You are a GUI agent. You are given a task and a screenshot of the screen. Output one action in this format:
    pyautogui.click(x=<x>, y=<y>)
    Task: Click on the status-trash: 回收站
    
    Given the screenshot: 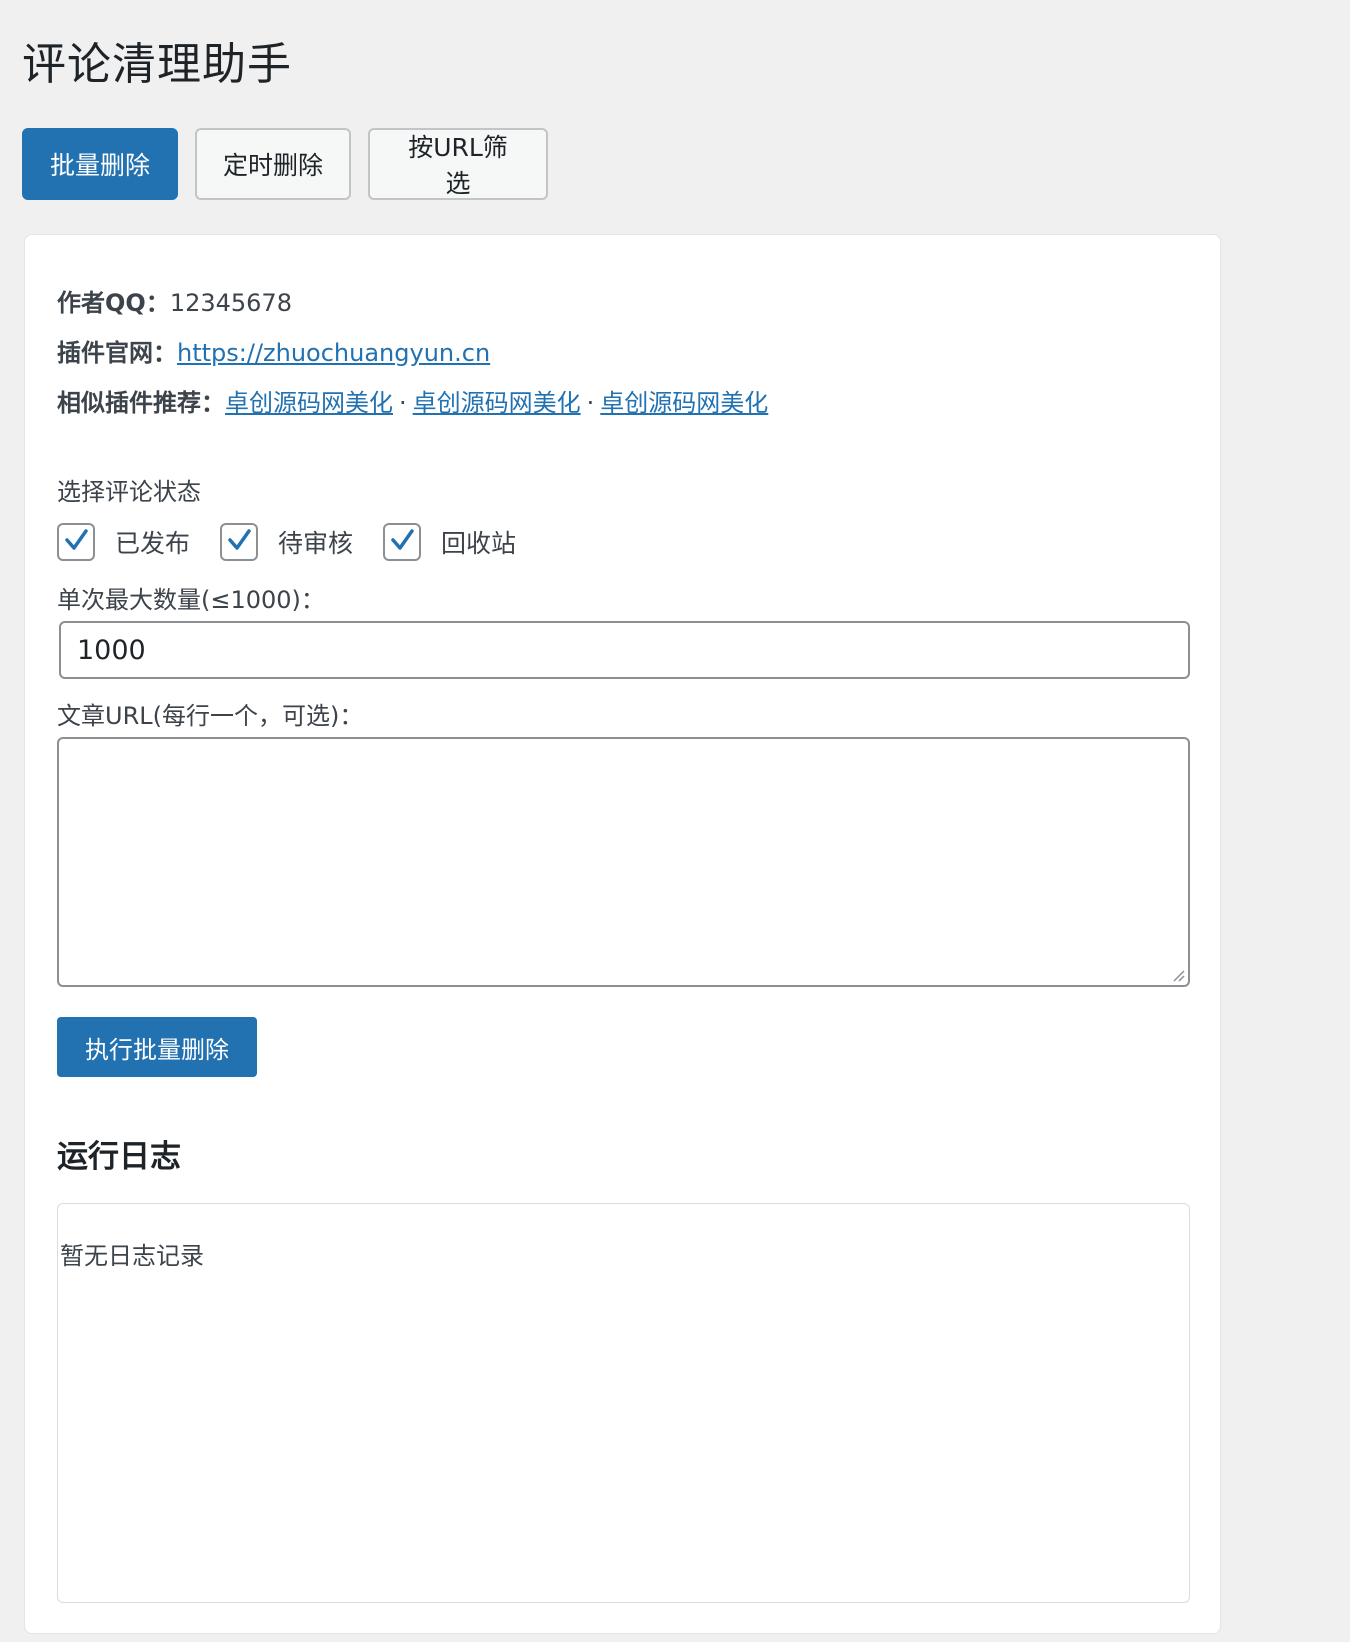 What is the action you would take?
    pyautogui.click(x=449, y=542)
    